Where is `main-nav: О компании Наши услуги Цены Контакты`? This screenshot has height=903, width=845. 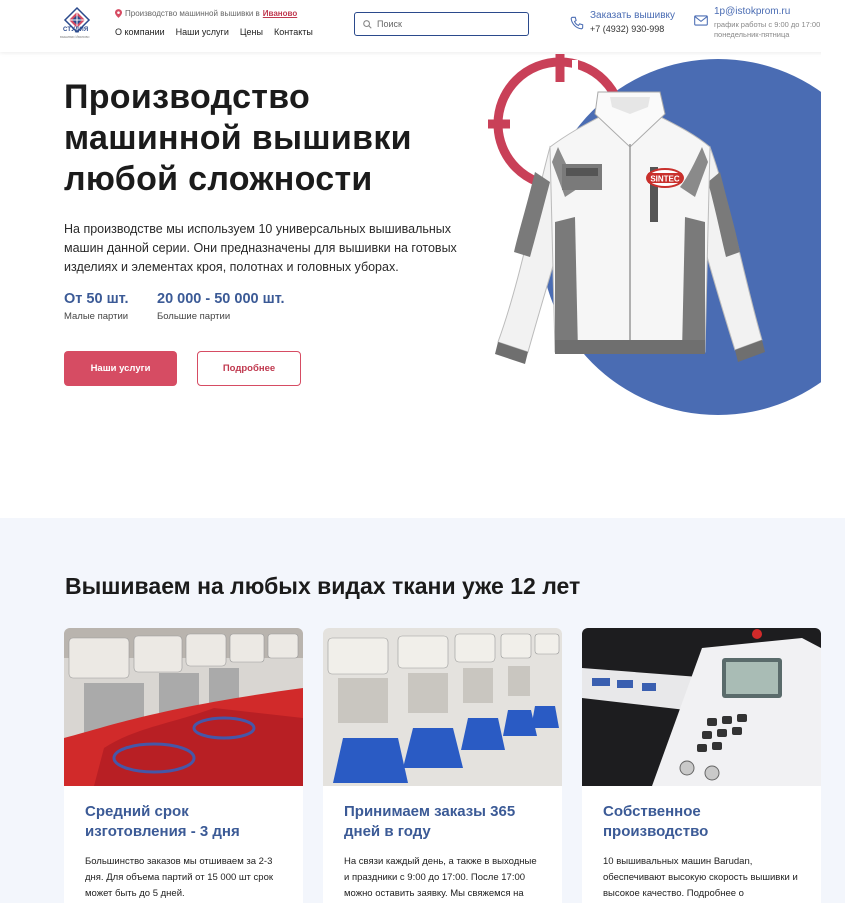 main-nav: О компании Наши услуги Цены Контакты is located at coordinates (214, 32).